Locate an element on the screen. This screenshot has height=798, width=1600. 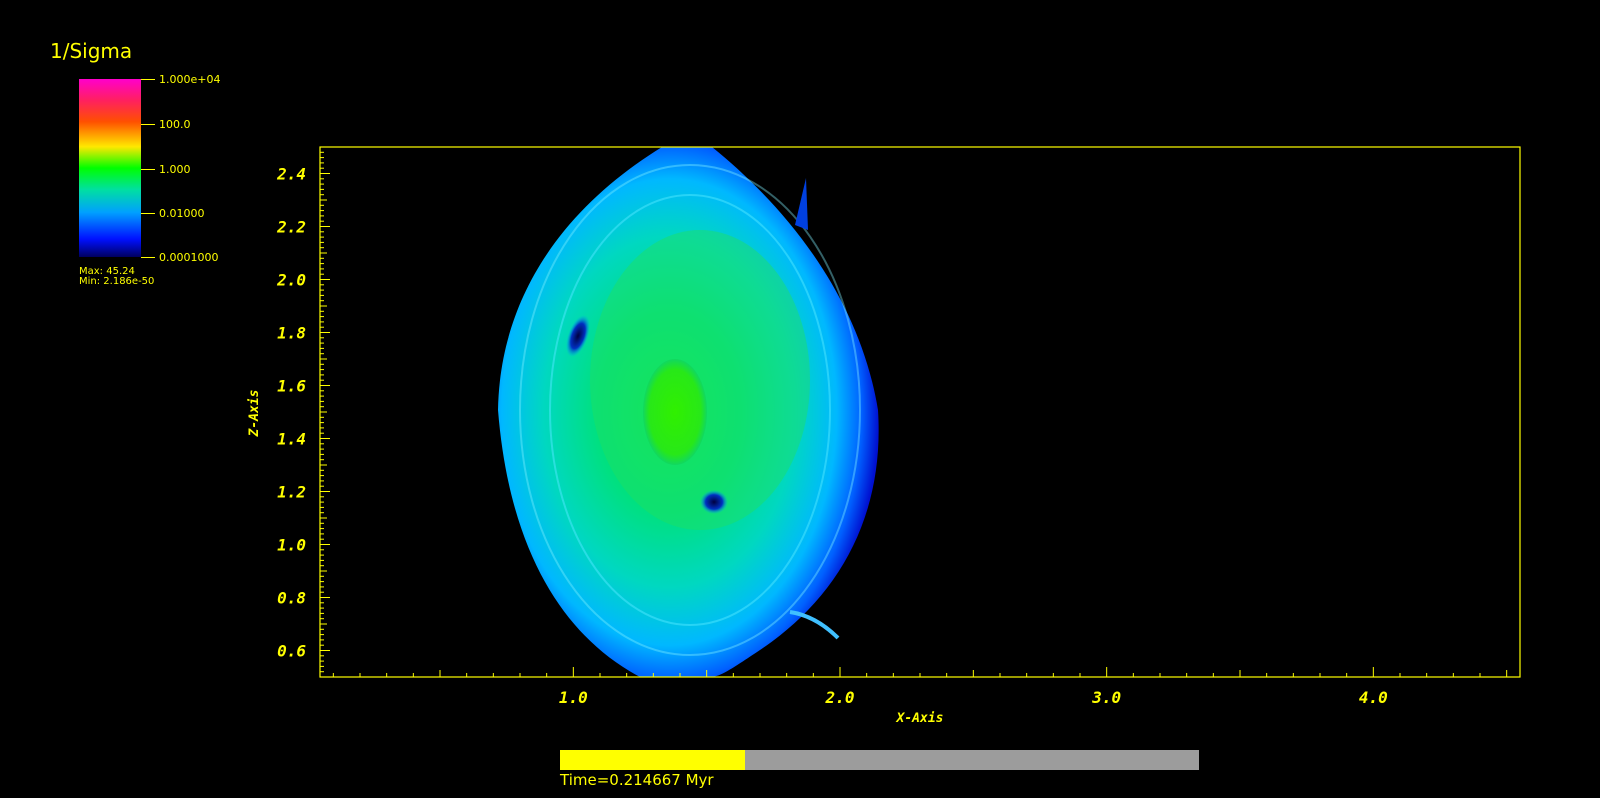
y-tick-label: 1.6 is located at coordinates (291, 386).